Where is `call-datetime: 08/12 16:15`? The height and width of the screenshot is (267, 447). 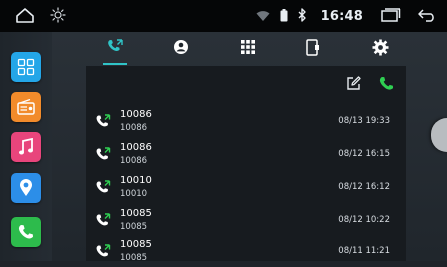 call-datetime: 08/12 16:15 is located at coordinates (364, 154).